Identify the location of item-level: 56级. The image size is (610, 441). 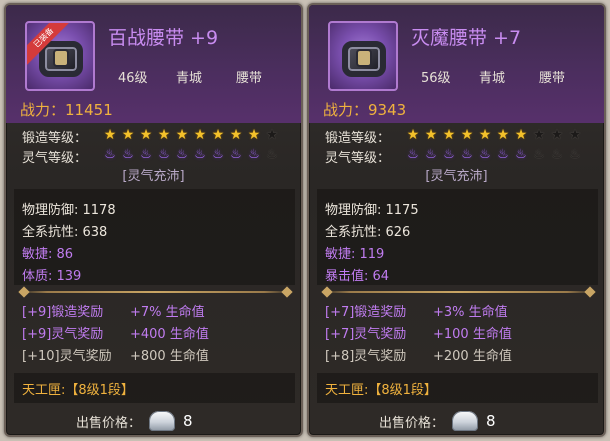
(436, 78).